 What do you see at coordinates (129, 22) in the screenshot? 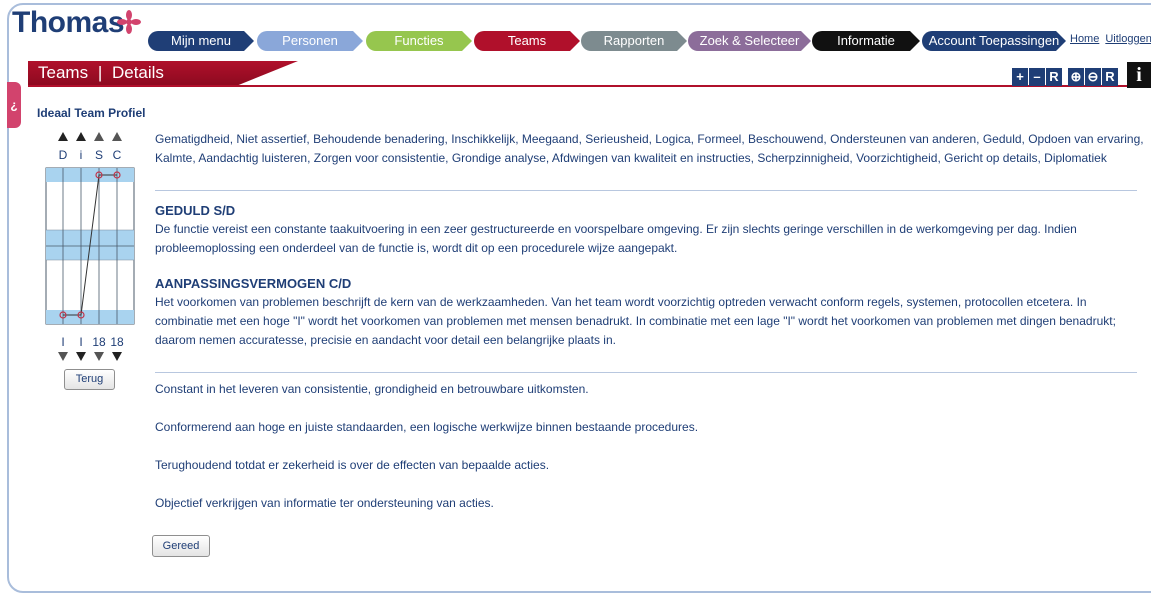
I see `asterisk-logo-icon` at bounding box center [129, 22].